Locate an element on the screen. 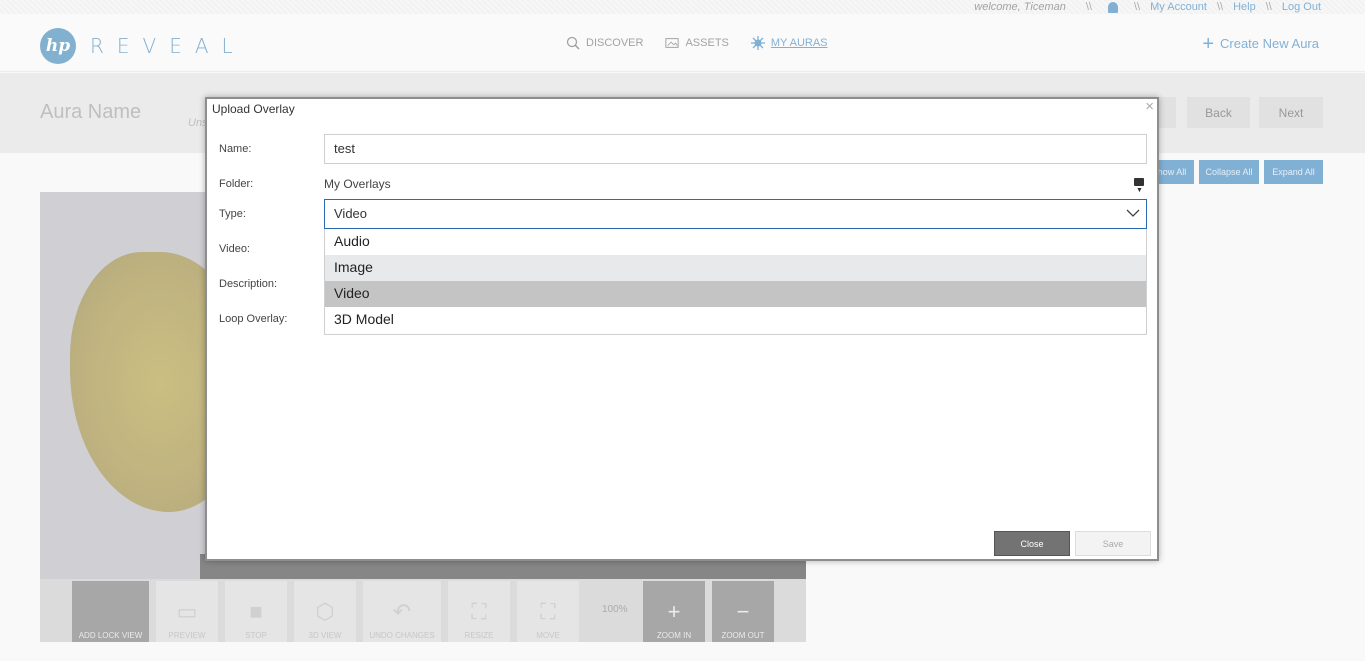 The height and width of the screenshot is (661, 1365). type-label: Type: is located at coordinates (232, 214).